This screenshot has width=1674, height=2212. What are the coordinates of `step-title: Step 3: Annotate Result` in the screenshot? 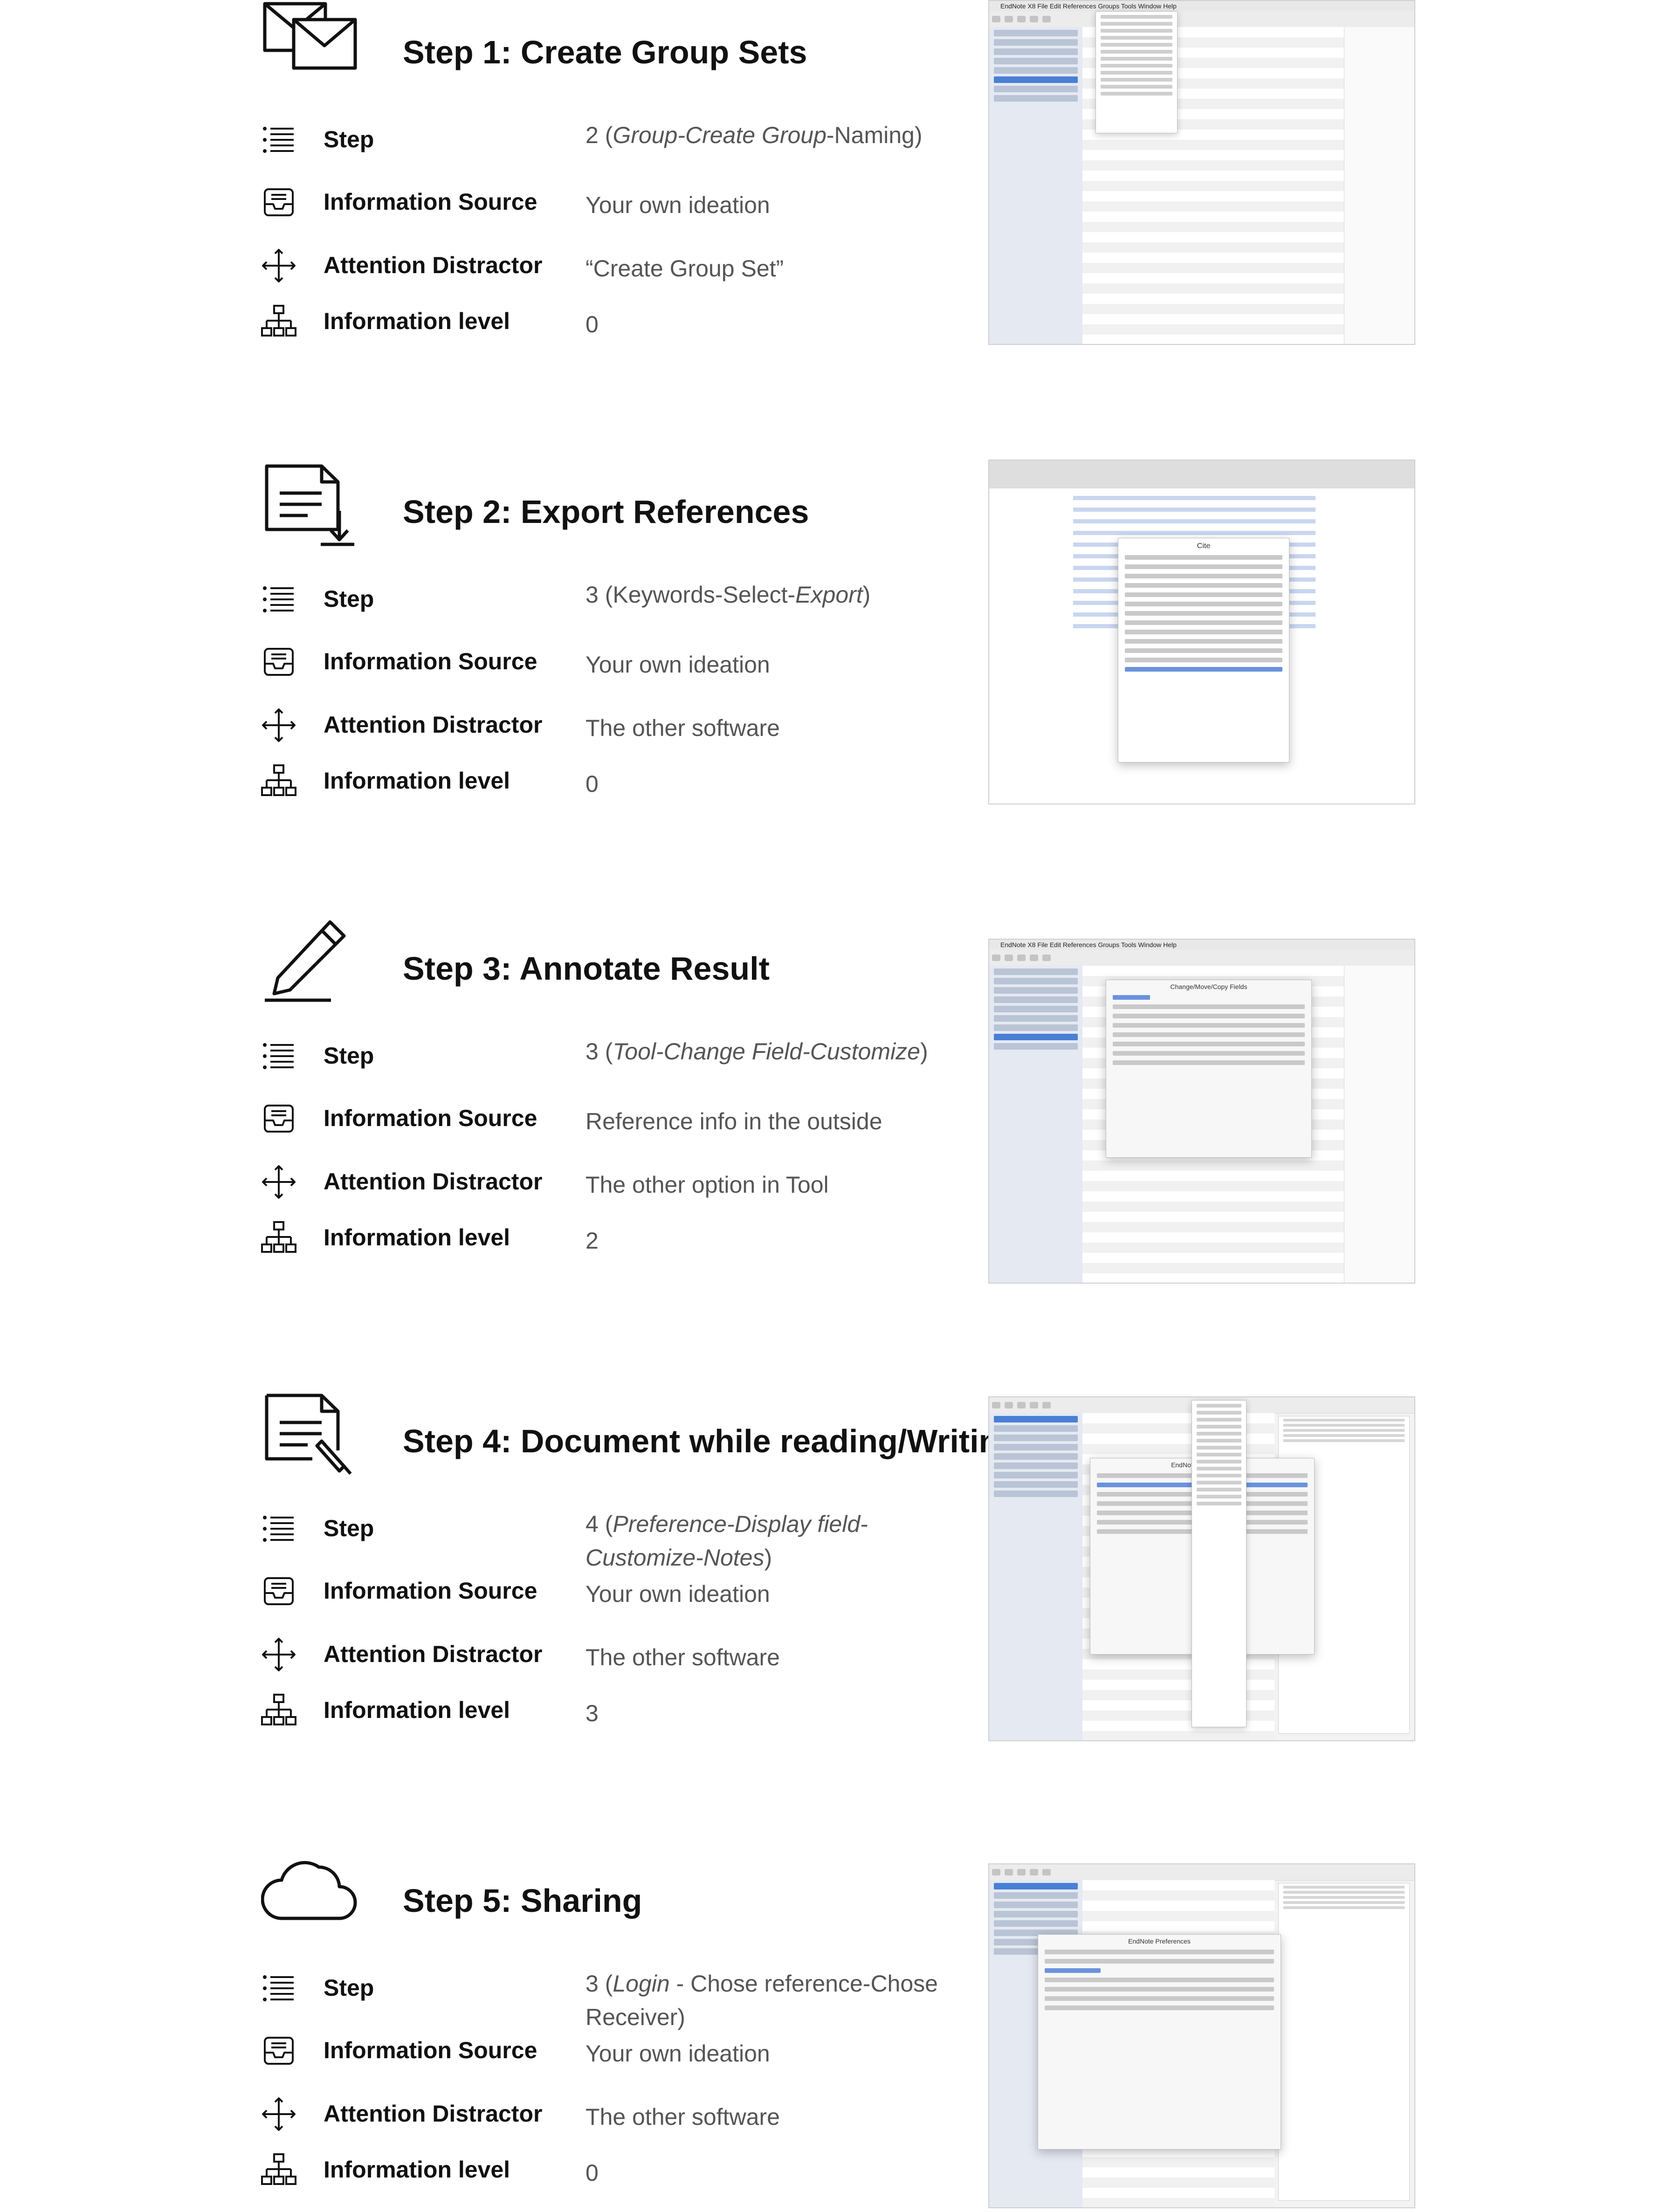 It's located at (586, 969).